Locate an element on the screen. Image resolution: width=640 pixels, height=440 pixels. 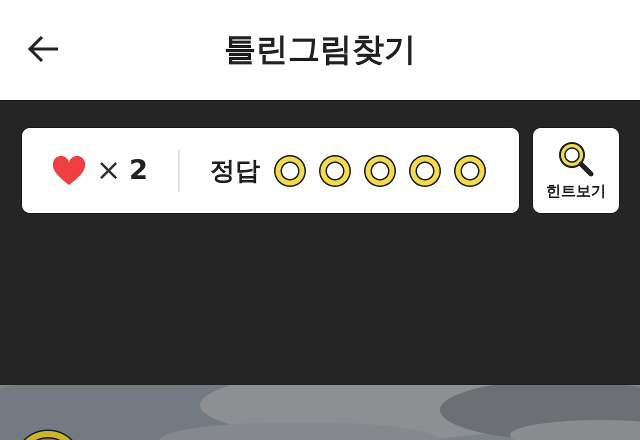
back-button is located at coordinates (43, 49).